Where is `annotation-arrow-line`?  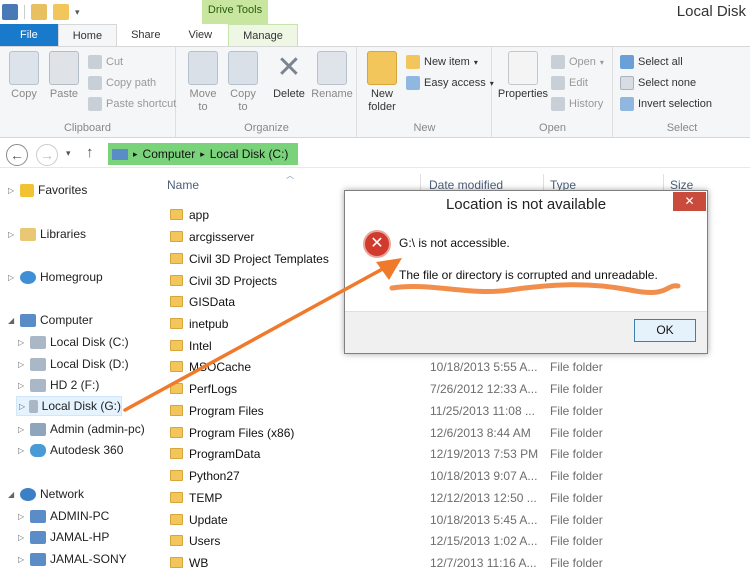
annotation-arrow-line is located at coordinates (256, 338).